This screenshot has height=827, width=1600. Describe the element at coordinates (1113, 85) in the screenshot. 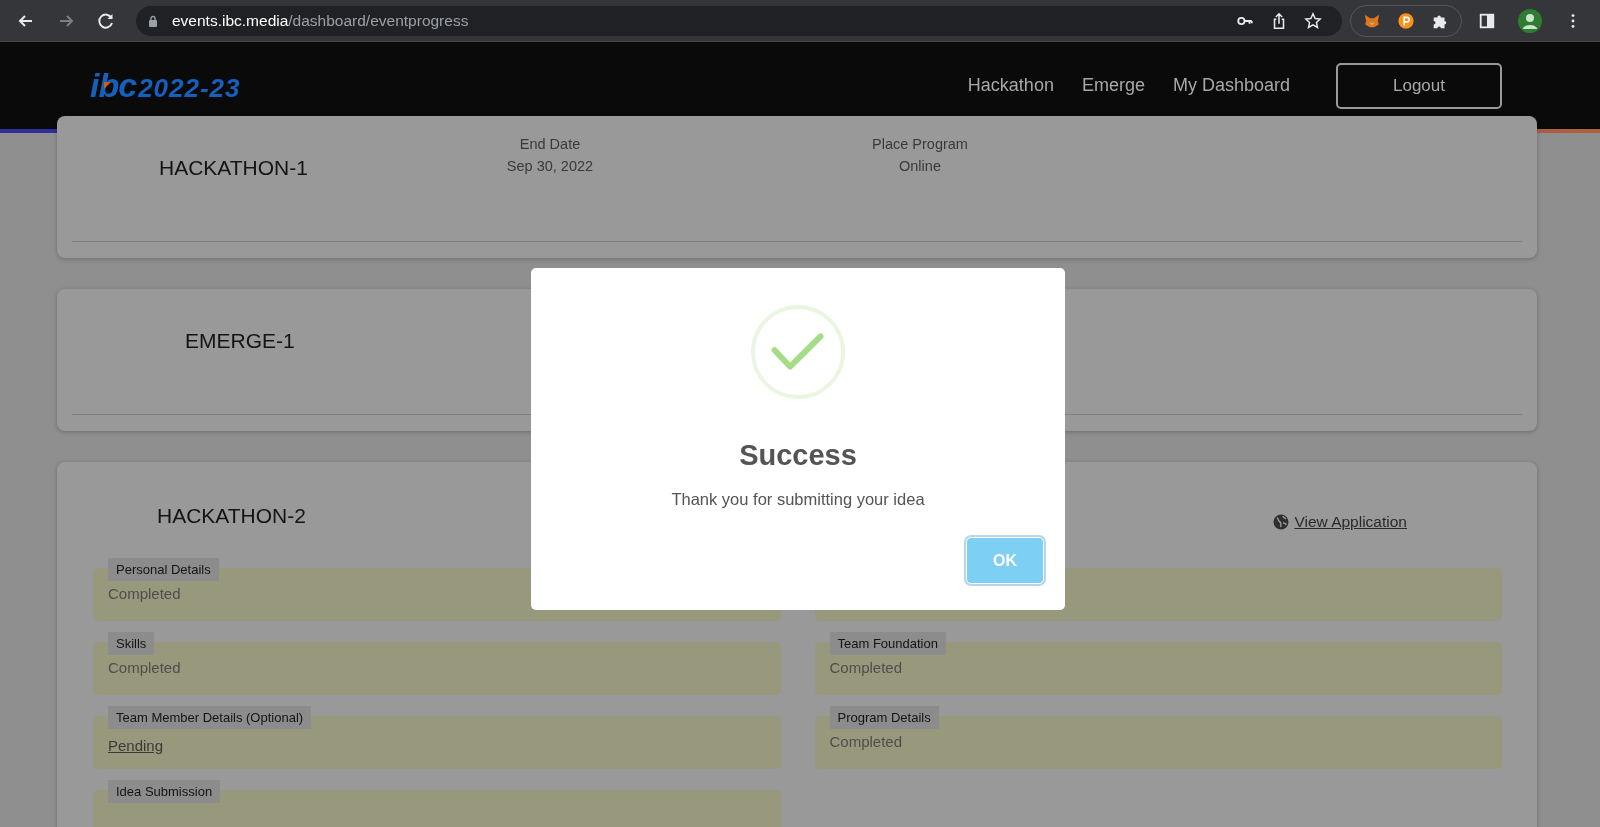

I see `nav-link: Emerge` at that location.